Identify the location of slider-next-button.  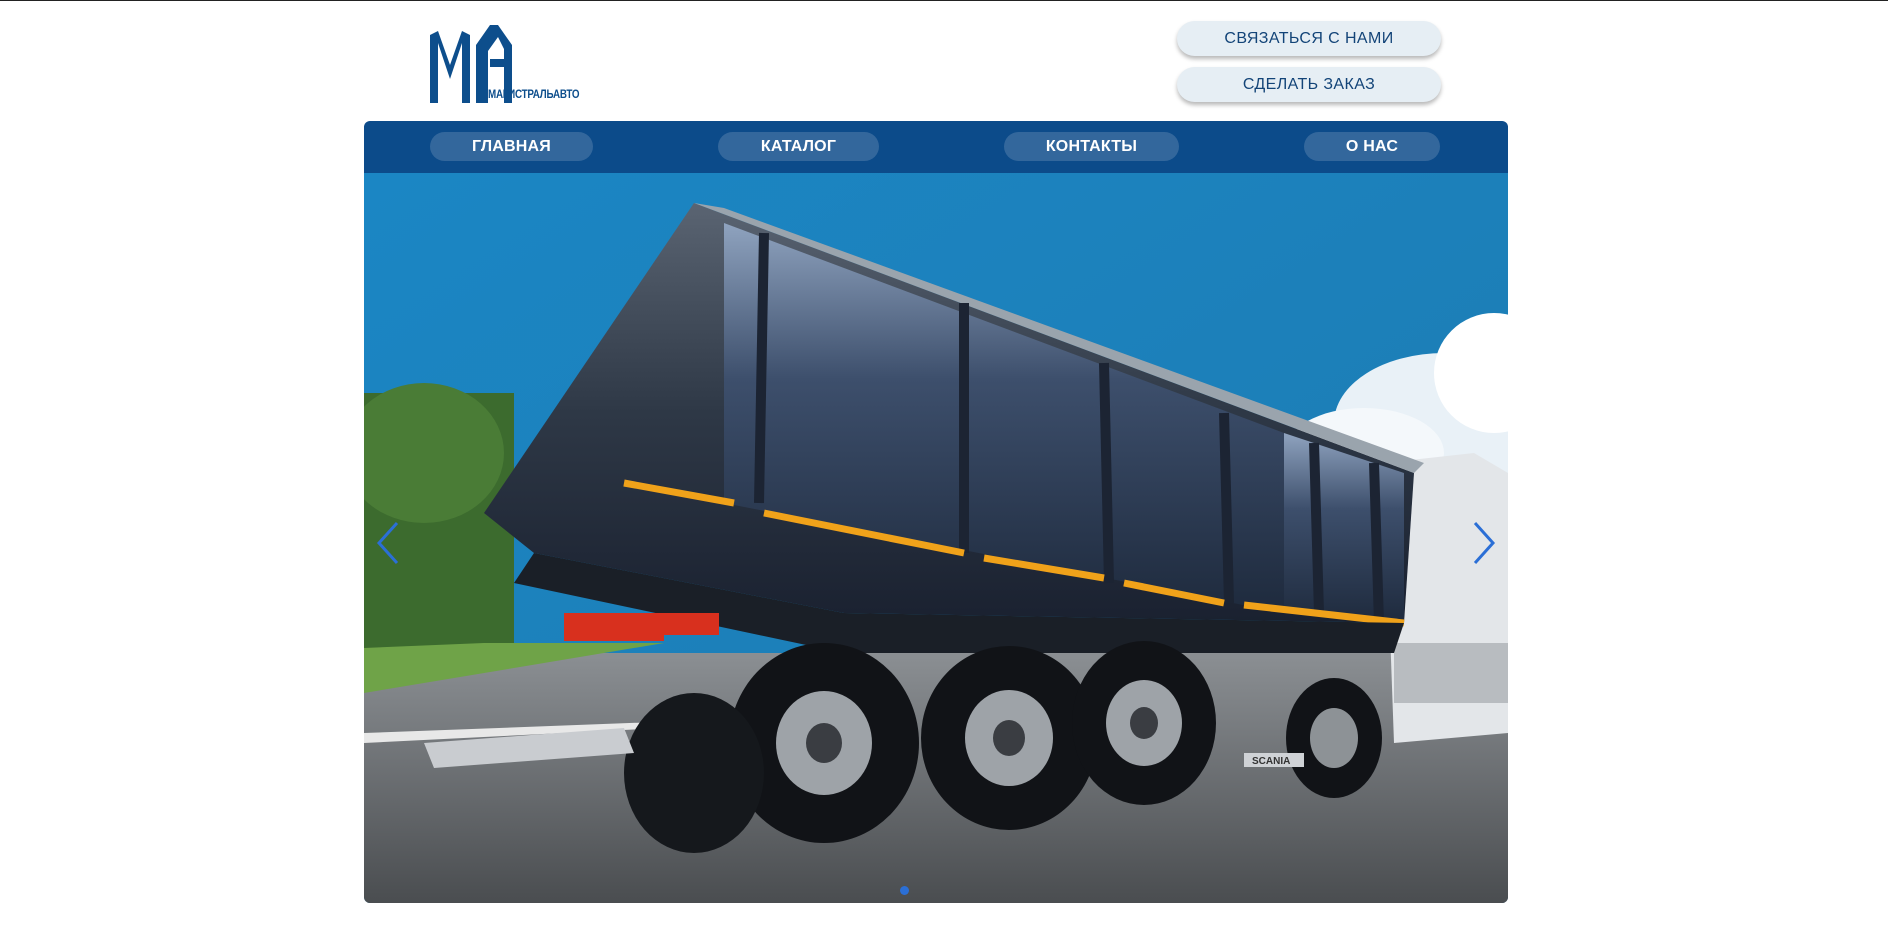
(1484, 543).